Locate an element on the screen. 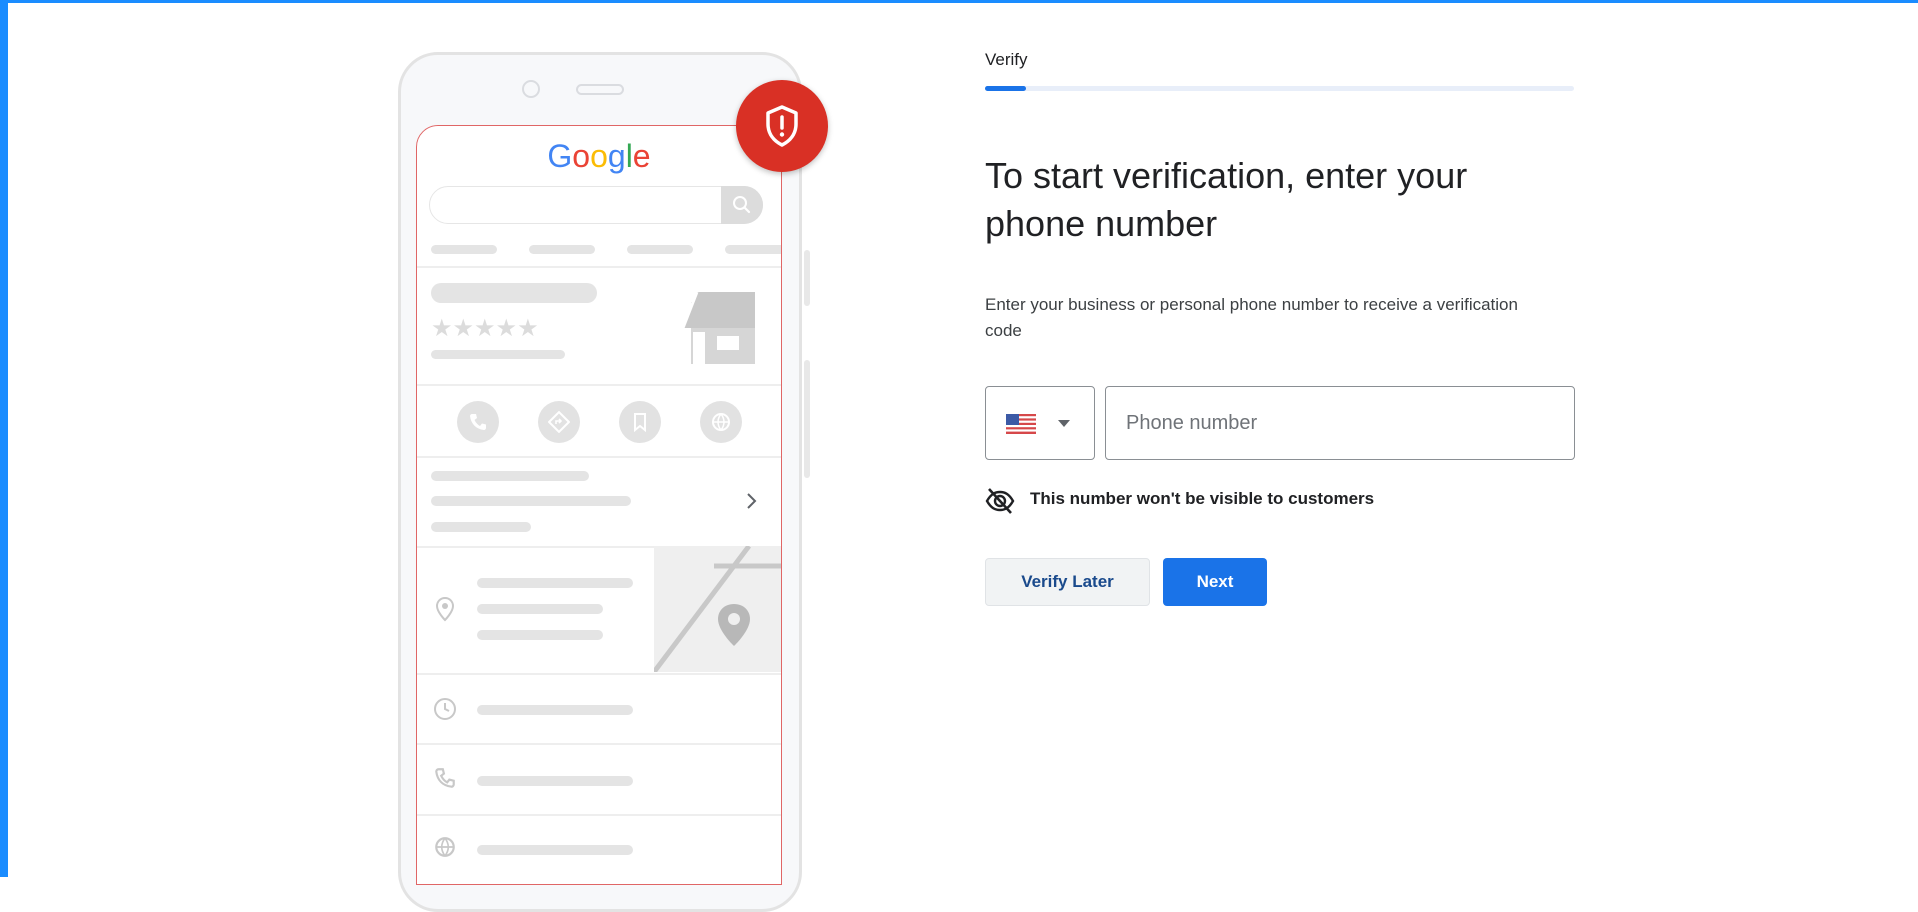 This screenshot has height=912, width=1918. logo-letter: e is located at coordinates (641, 156).